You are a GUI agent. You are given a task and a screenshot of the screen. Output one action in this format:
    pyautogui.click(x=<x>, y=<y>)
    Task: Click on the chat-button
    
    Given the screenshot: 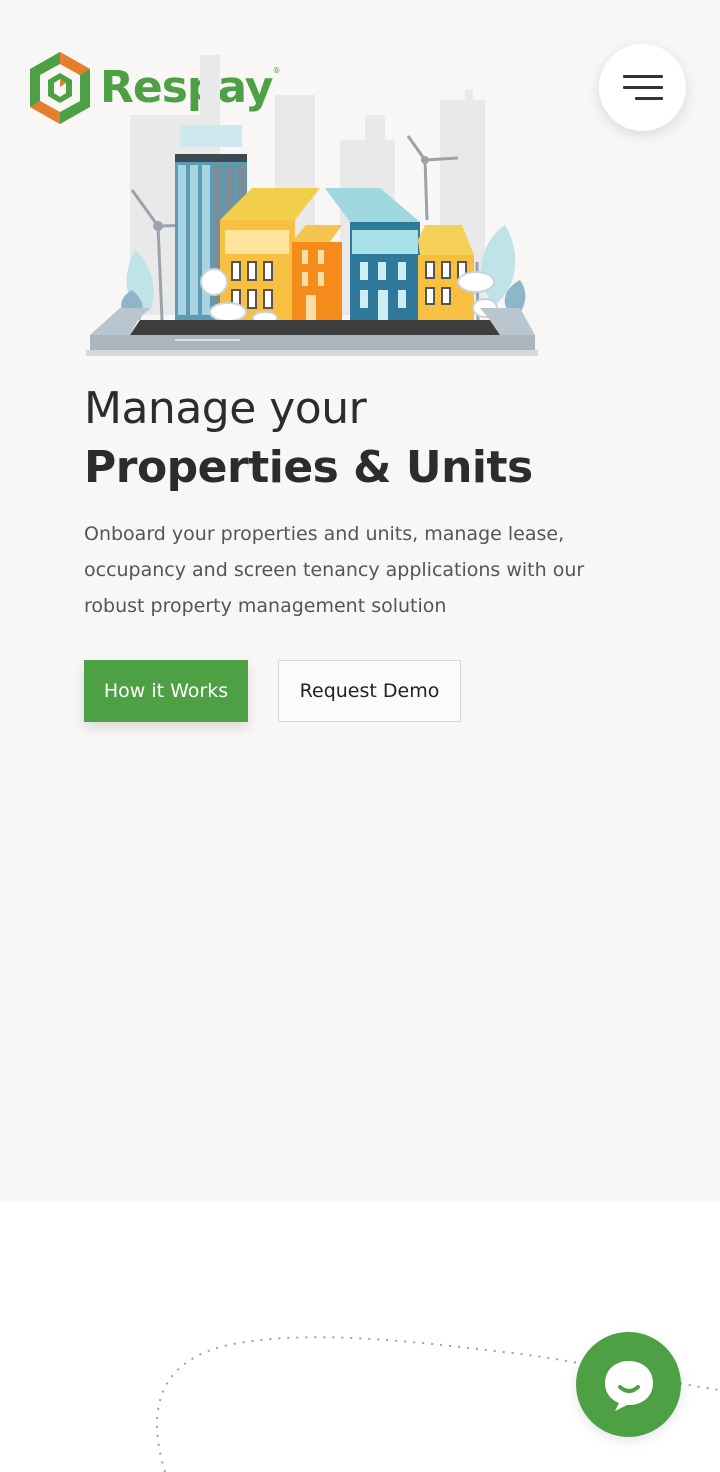 What is the action you would take?
    pyautogui.click(x=628, y=1384)
    